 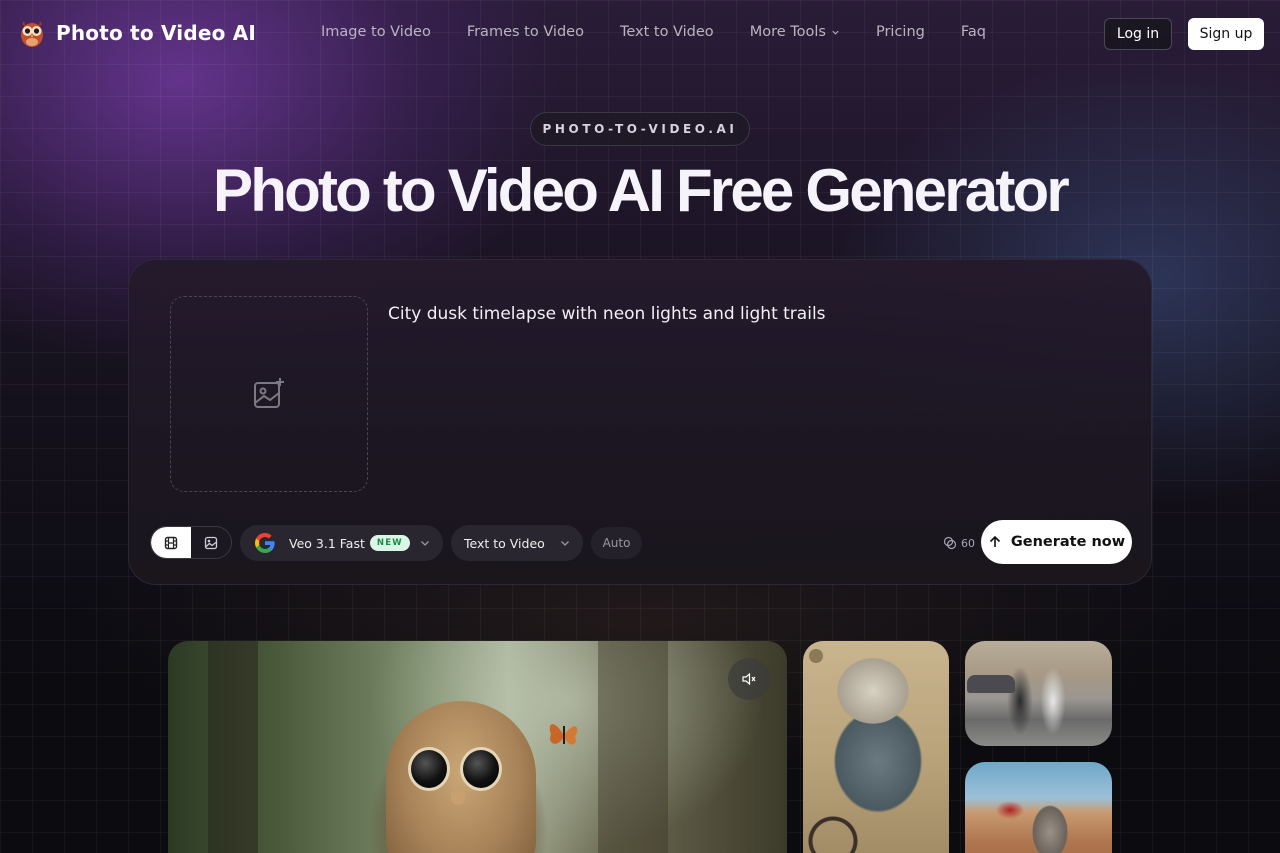 I want to click on media-type-toggle, so click(x=191, y=542).